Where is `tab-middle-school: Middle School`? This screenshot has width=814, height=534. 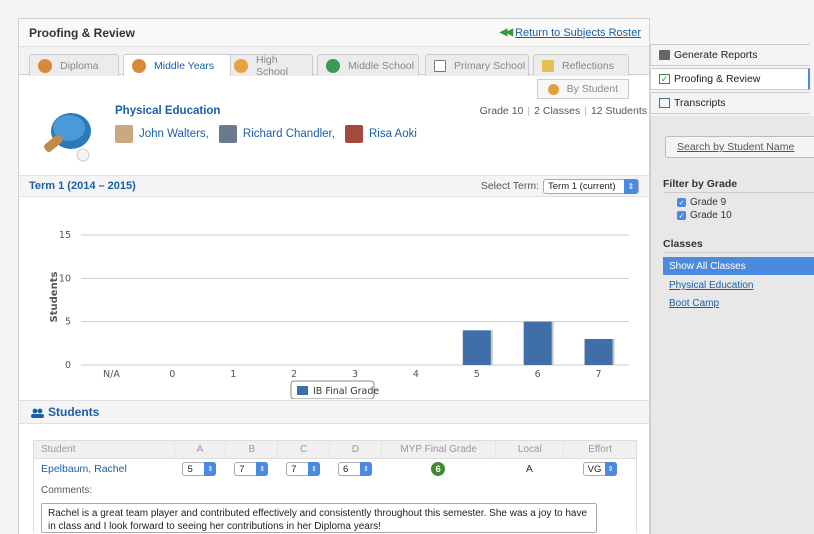 tab-middle-school: Middle School is located at coordinates (368, 65).